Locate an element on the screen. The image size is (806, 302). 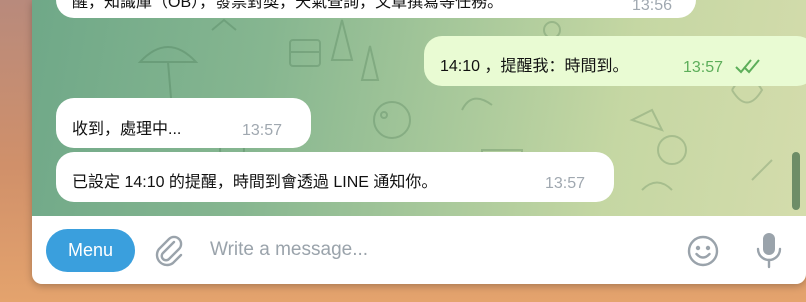
message-bubble: 已設定 14:10 的提醒，時間到會透過 LINE 通知你。 13:57 is located at coordinates (335, 177).